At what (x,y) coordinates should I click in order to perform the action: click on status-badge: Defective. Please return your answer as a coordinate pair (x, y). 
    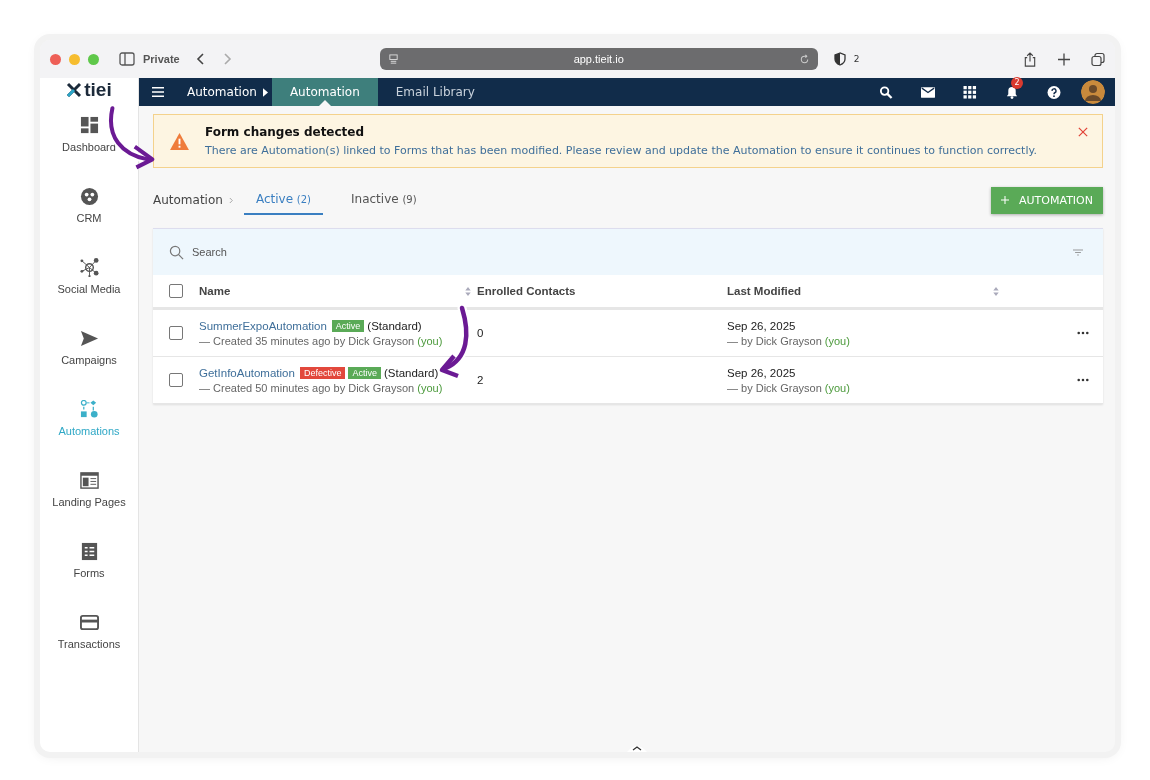
    Looking at the image, I should click on (322, 372).